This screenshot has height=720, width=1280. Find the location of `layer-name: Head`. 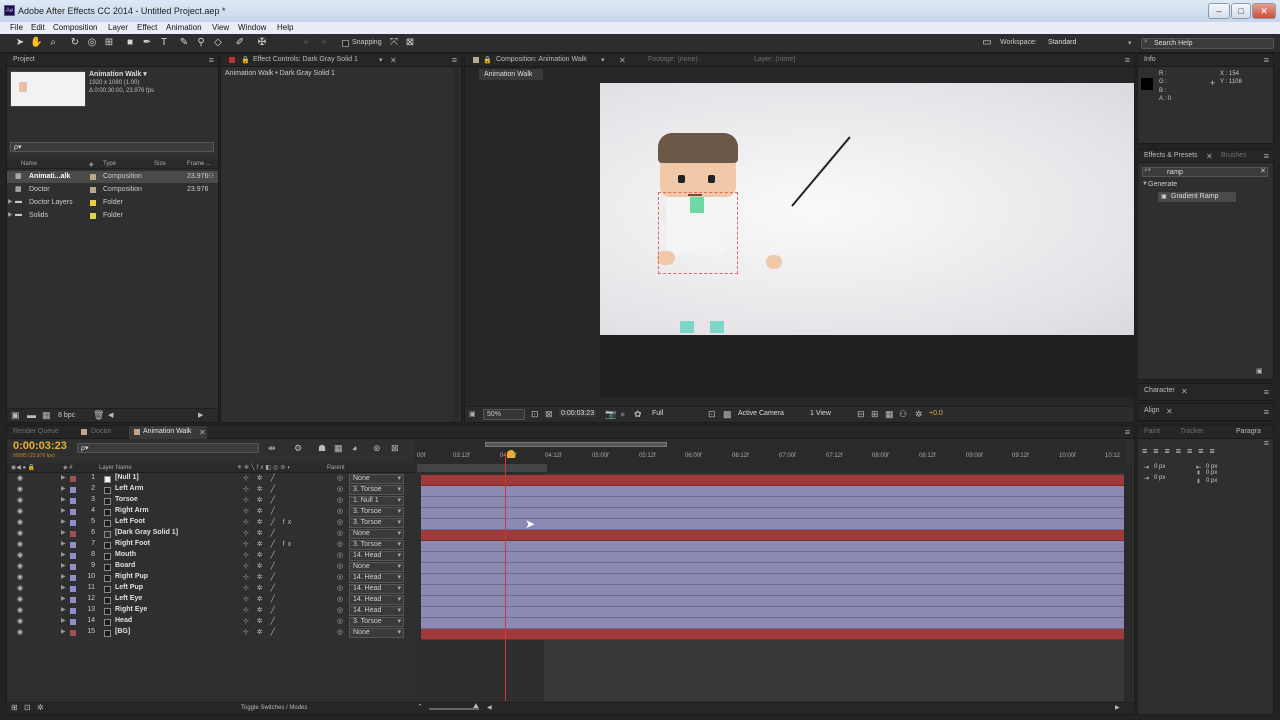

layer-name: Head is located at coordinates (123, 620).